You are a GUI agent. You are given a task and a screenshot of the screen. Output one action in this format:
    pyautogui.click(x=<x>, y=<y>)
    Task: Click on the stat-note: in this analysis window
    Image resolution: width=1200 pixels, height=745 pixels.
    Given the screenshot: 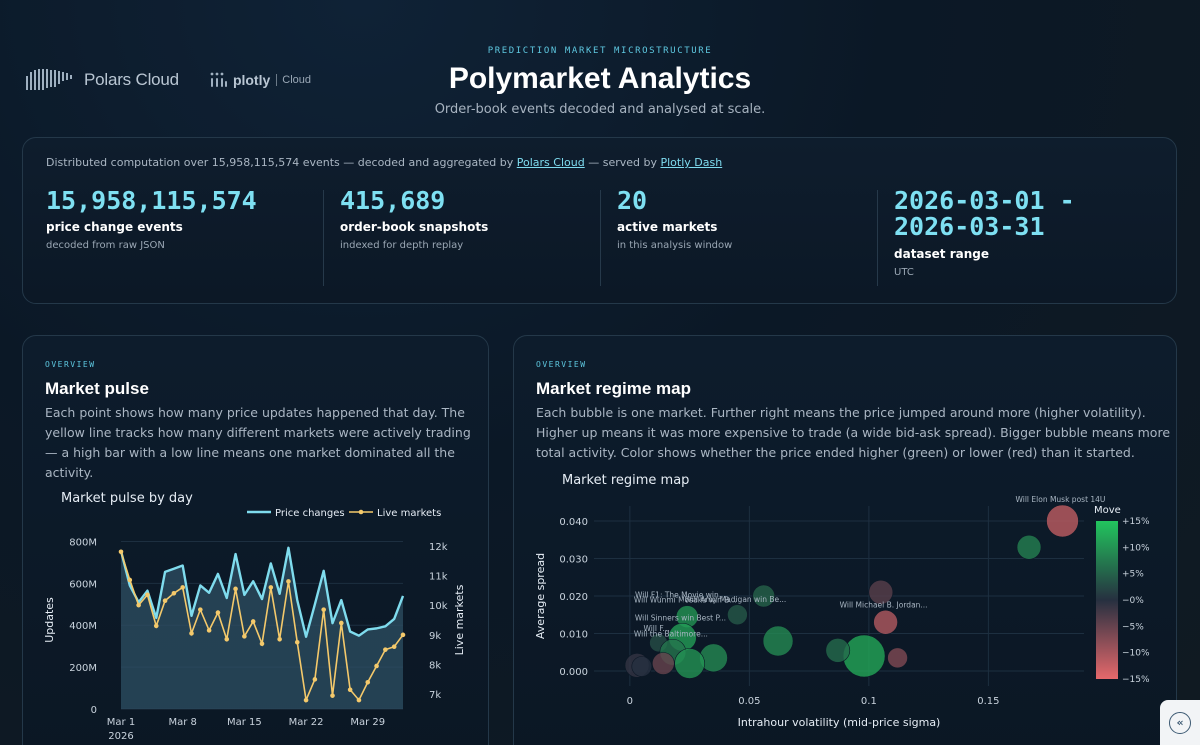 What is the action you would take?
    pyautogui.click(x=675, y=246)
    